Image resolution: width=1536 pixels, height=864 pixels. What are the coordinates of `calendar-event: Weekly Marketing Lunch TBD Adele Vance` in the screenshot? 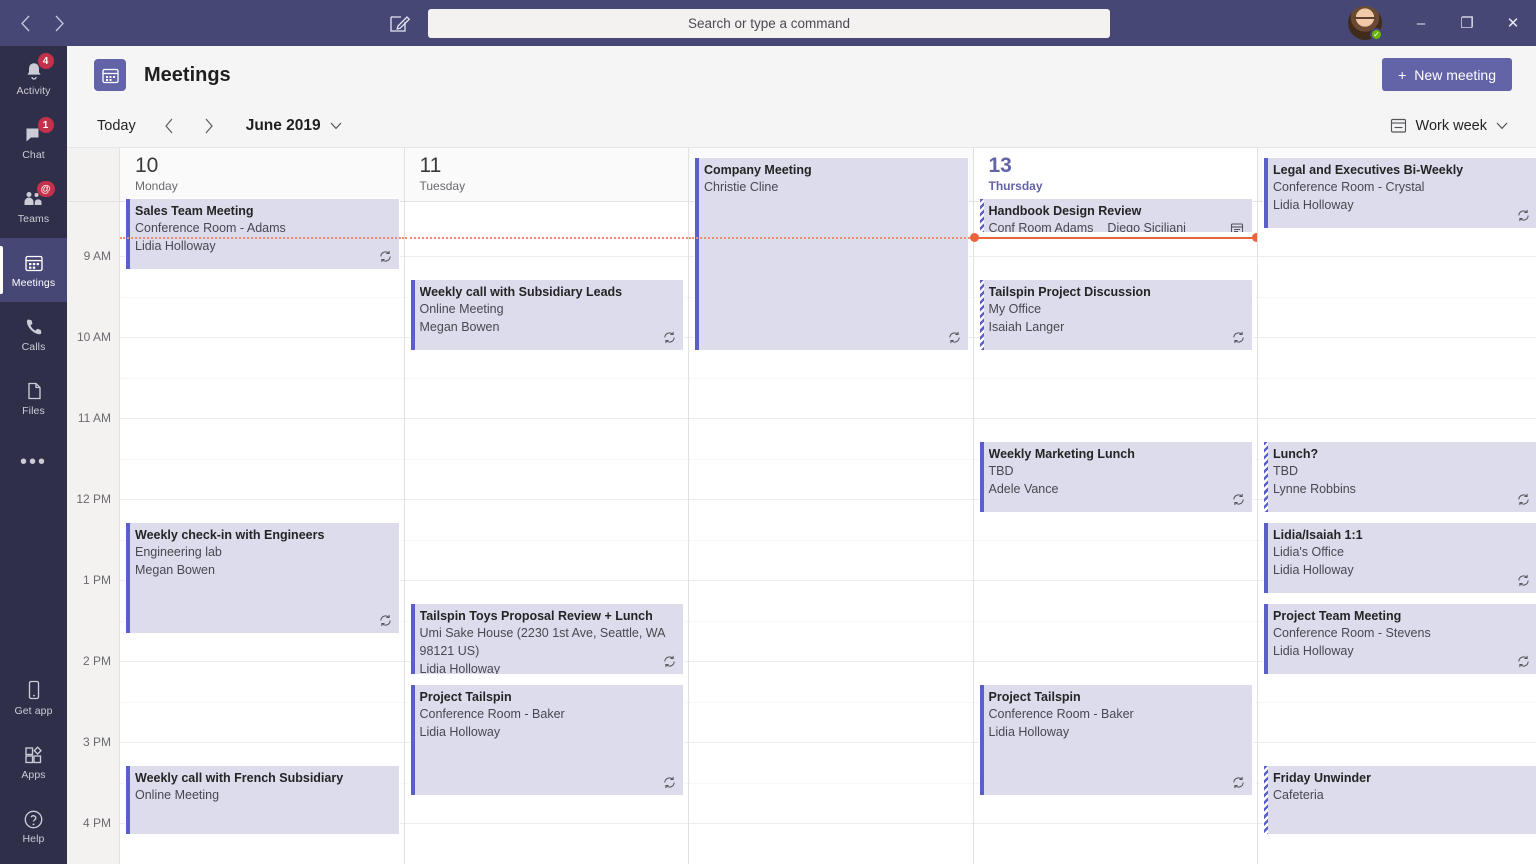 It's located at (1115, 477).